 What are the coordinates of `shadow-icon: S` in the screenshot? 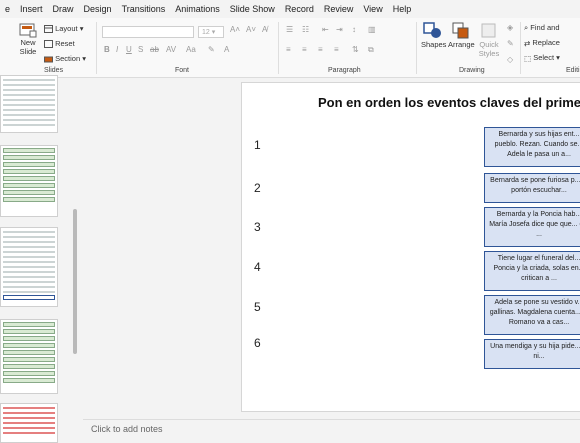 It's located at (140, 49).